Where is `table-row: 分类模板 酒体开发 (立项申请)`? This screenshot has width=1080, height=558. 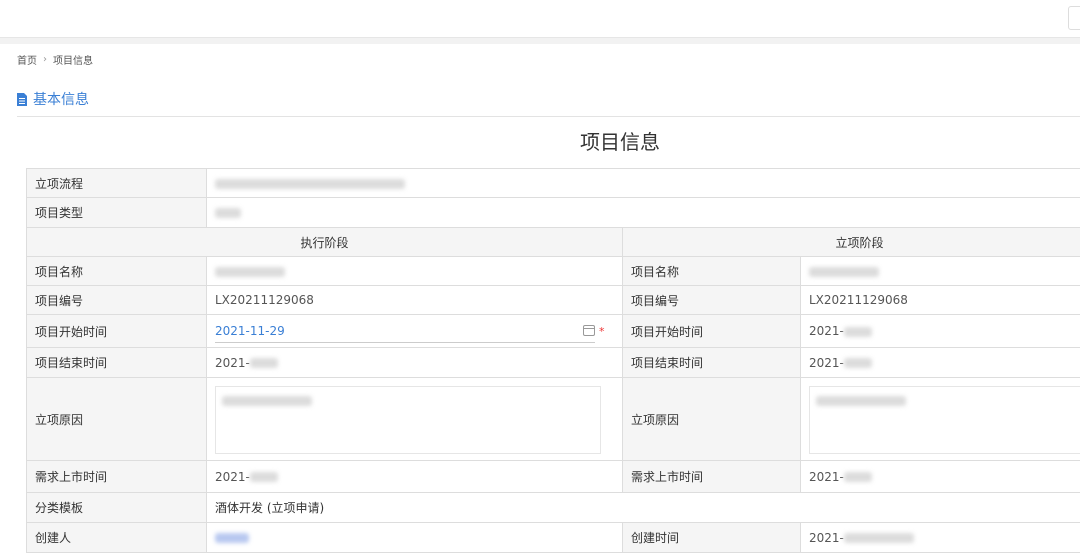 table-row: 分类模板 酒体开发 (立项申请) is located at coordinates (553, 507).